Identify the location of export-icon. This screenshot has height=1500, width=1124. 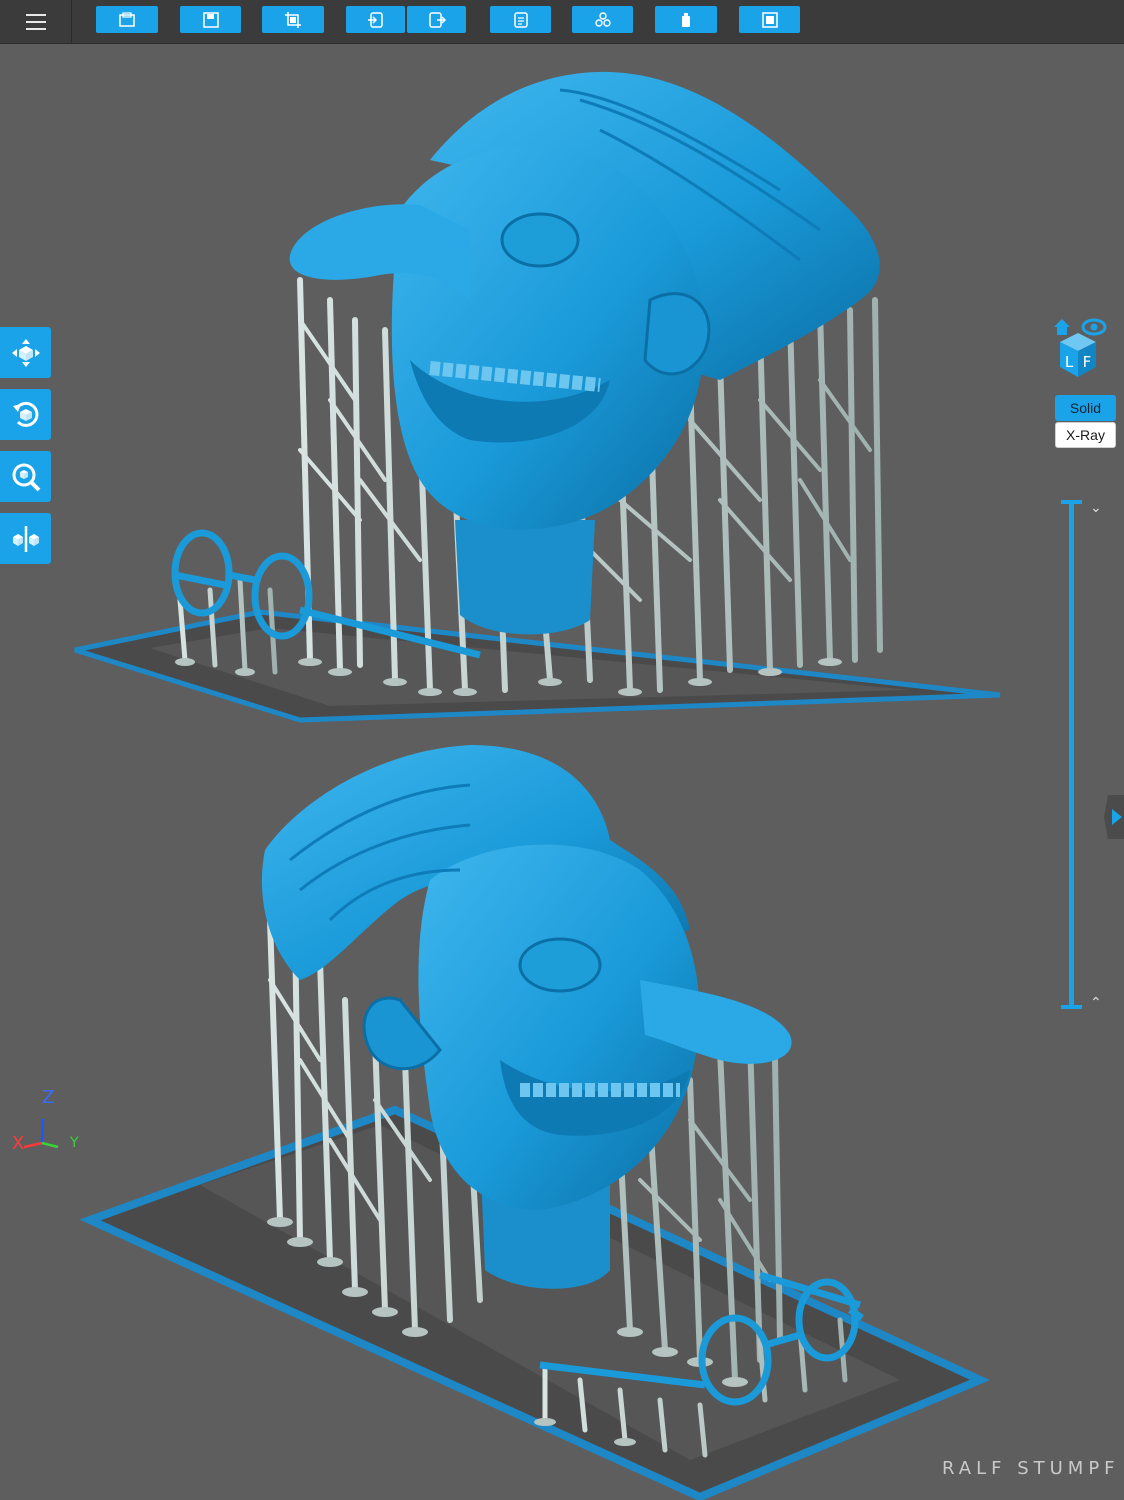
(437, 19).